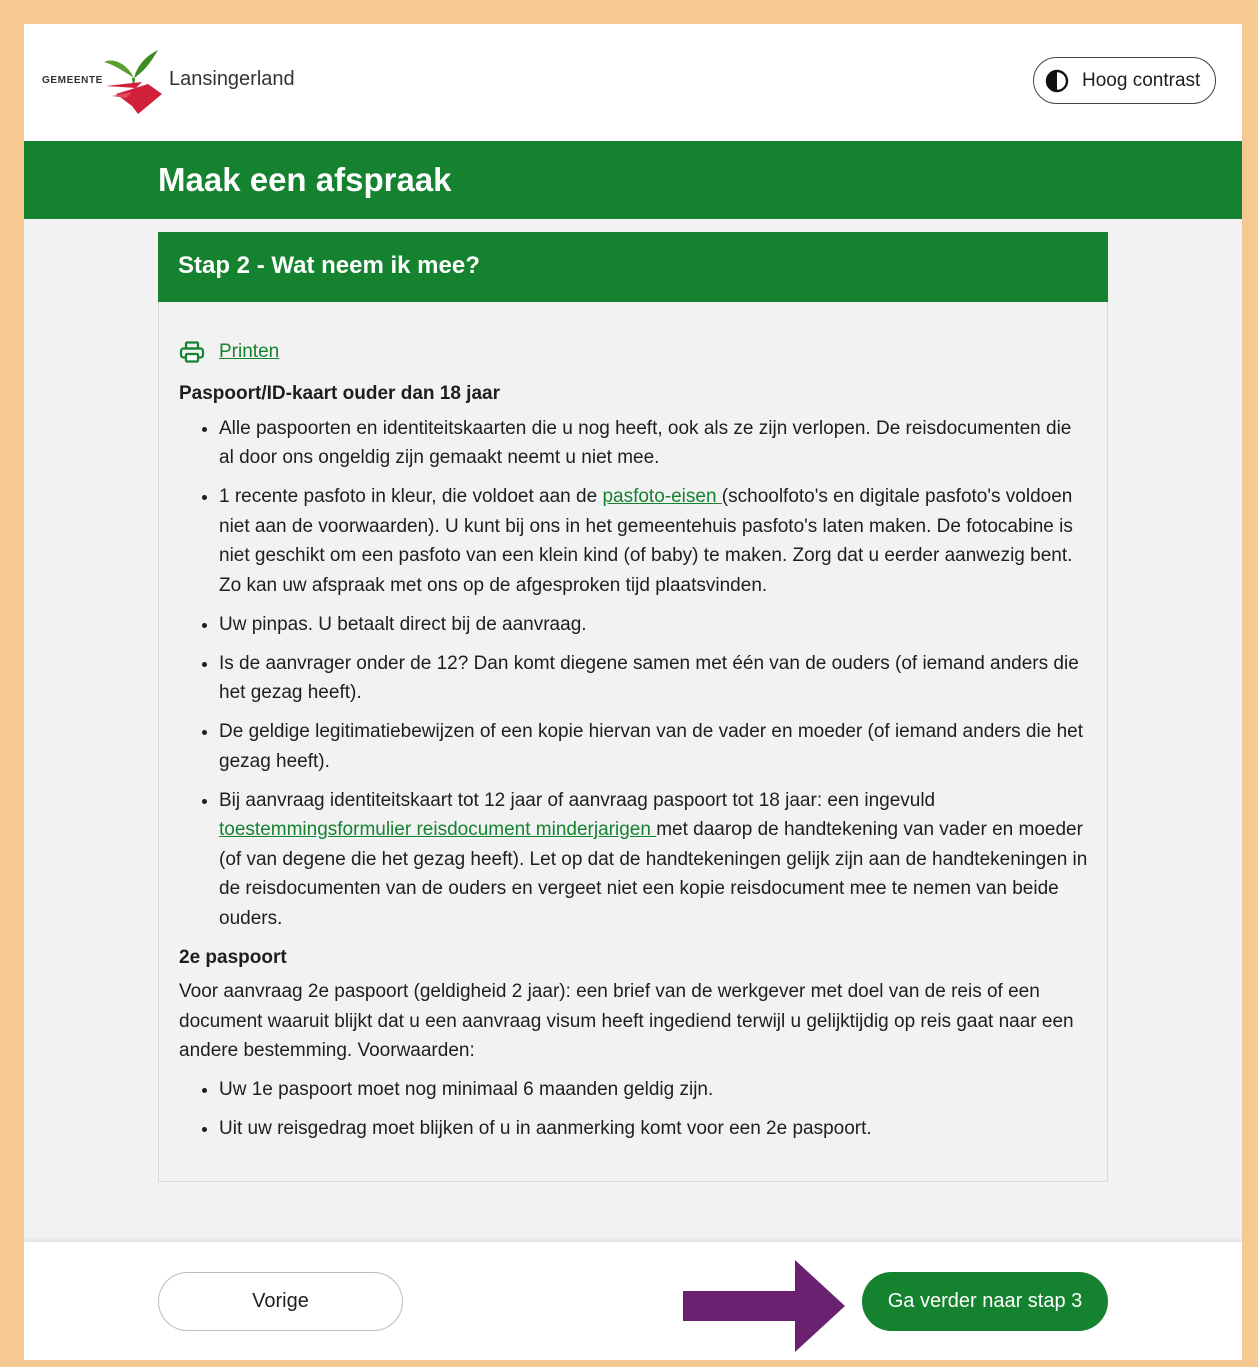 The width and height of the screenshot is (1258, 1367). I want to click on step-card-header: Stap 2 - Wat neem ik mee?, so click(633, 267).